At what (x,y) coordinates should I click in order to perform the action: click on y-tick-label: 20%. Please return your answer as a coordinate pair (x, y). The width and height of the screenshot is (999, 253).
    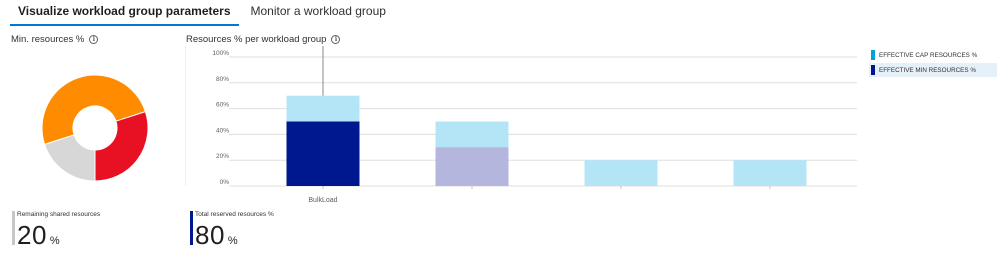
    Looking at the image, I should click on (222, 156).